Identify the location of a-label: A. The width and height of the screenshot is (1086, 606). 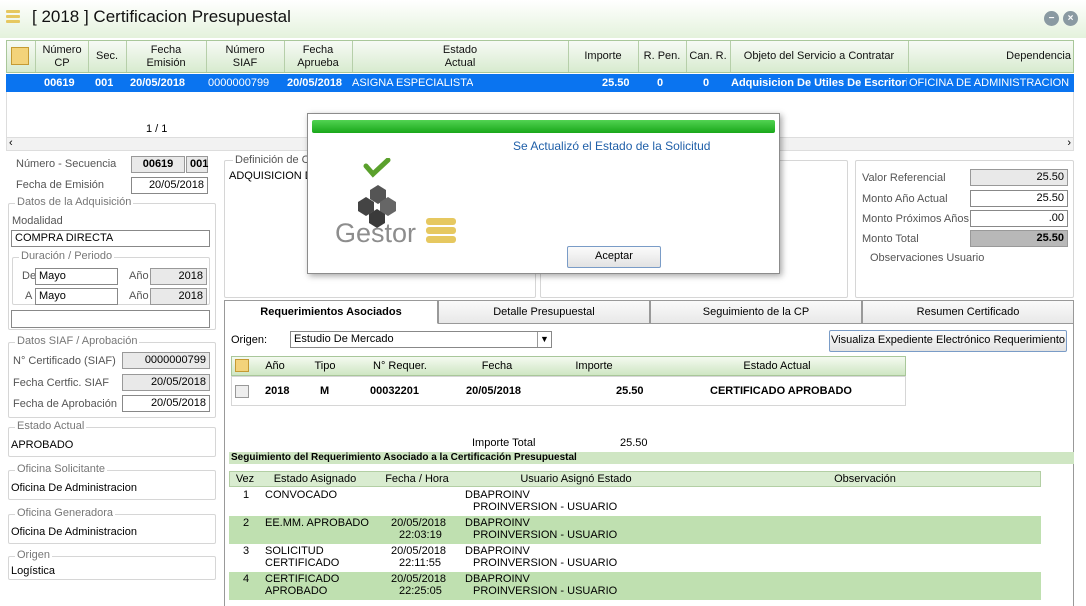
(29, 296).